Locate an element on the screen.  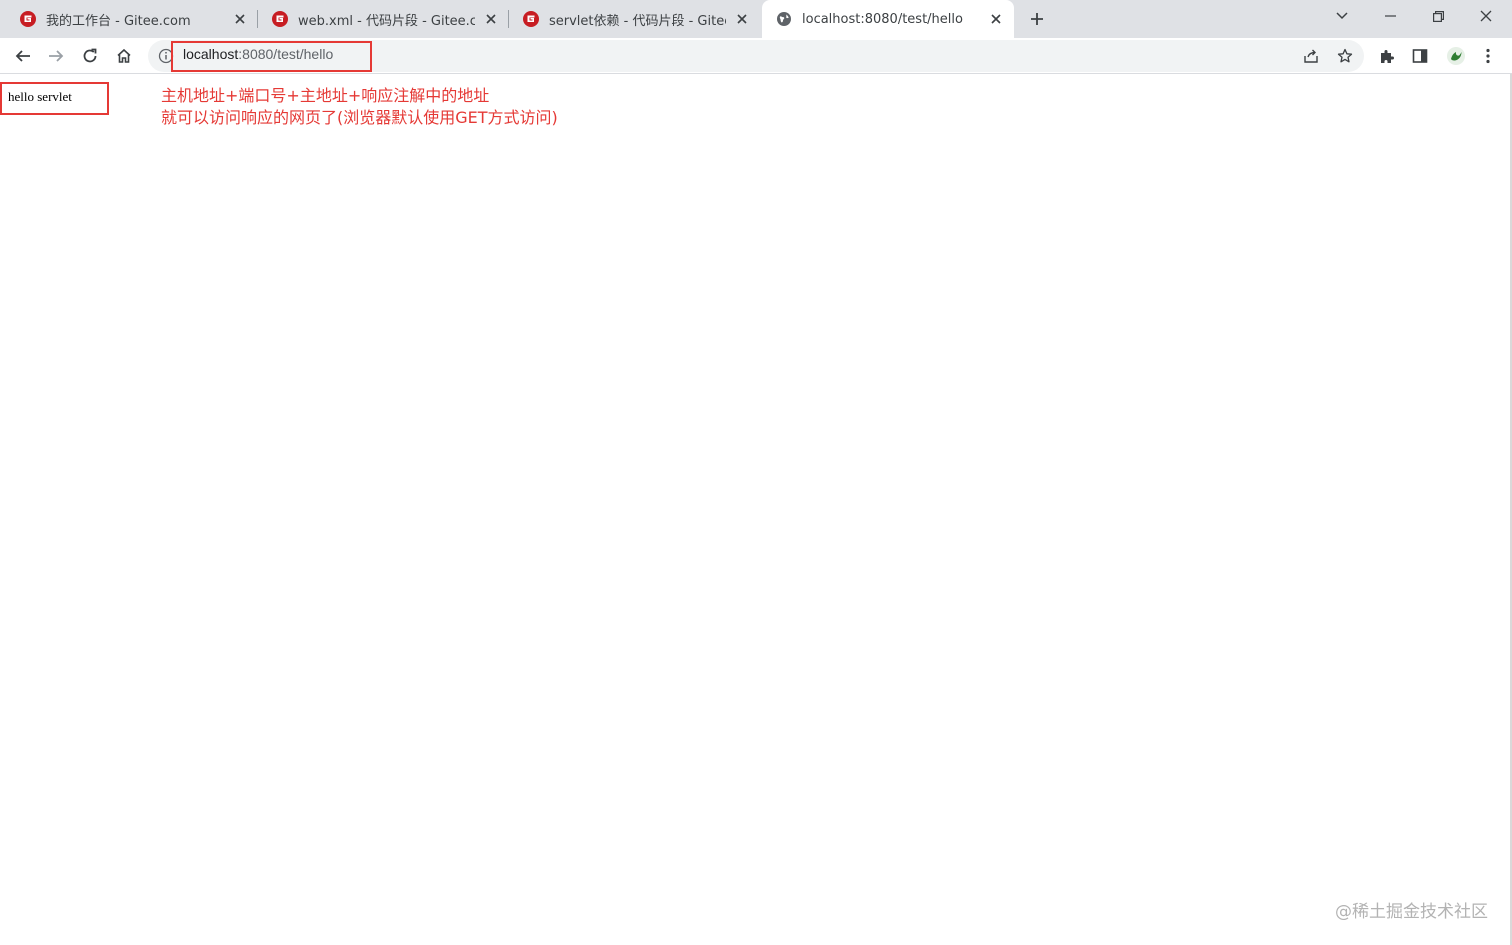
minimize-icon is located at coordinates (1390, 16).